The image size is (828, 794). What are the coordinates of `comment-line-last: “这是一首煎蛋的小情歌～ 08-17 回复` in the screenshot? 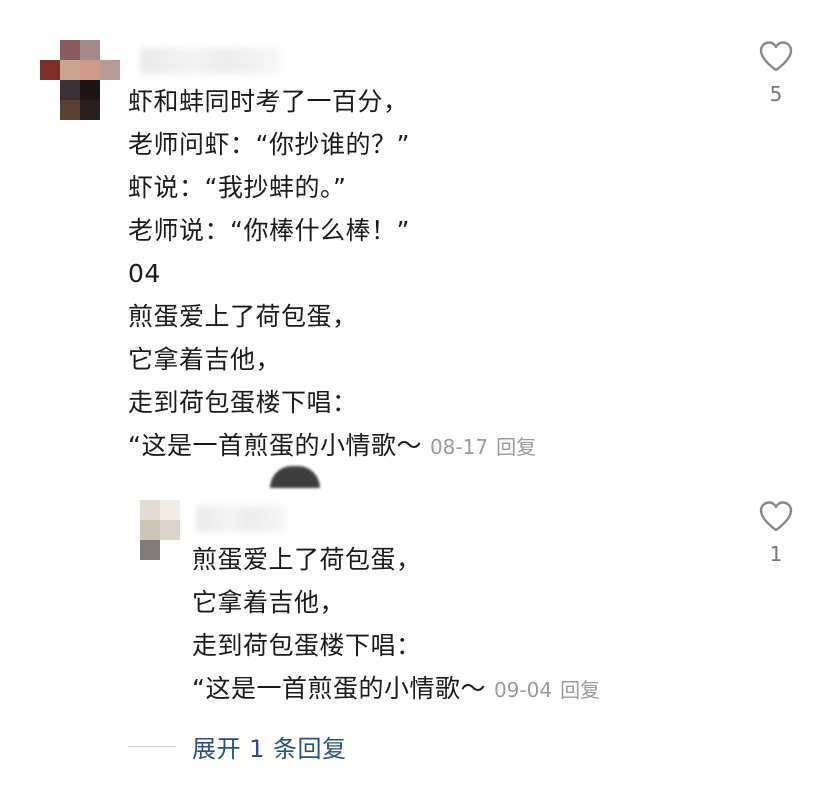 It's located at (332, 446).